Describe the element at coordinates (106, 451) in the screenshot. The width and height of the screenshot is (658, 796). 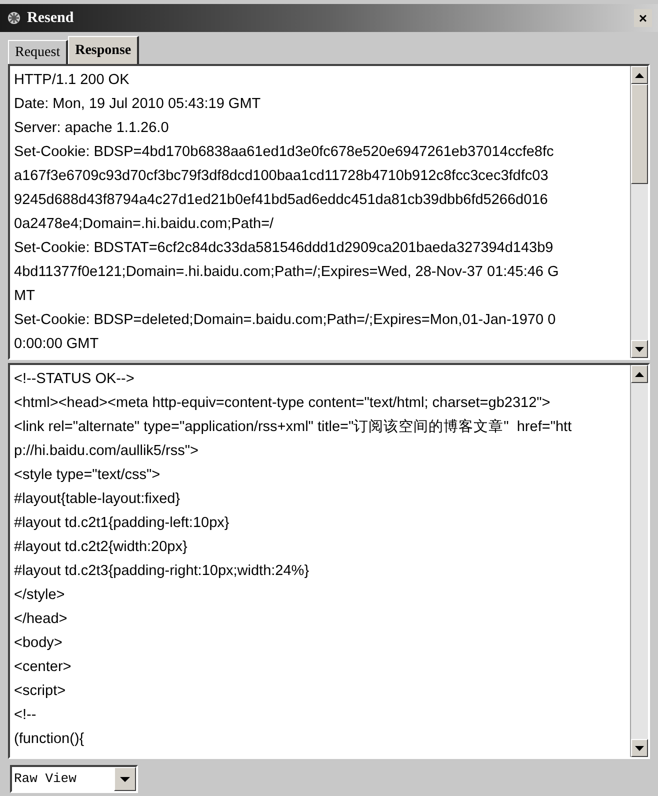
I see `text-line: p://hi.baidu.com/aullik5/rss">` at that location.